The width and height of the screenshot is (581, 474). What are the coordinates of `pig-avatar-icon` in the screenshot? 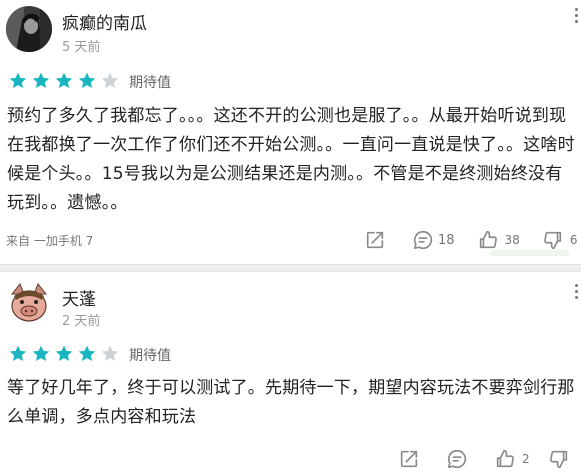 It's located at (29, 303).